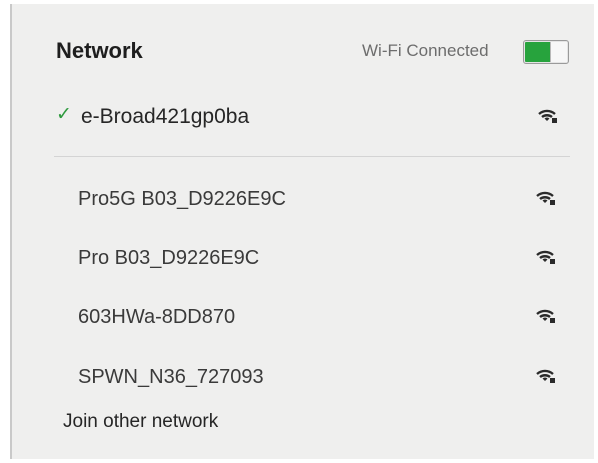 Image resolution: width=598 pixels, height=463 pixels. Describe the element at coordinates (169, 258) in the screenshot. I see `network-name: Pro B03_D9226E9C` at that location.